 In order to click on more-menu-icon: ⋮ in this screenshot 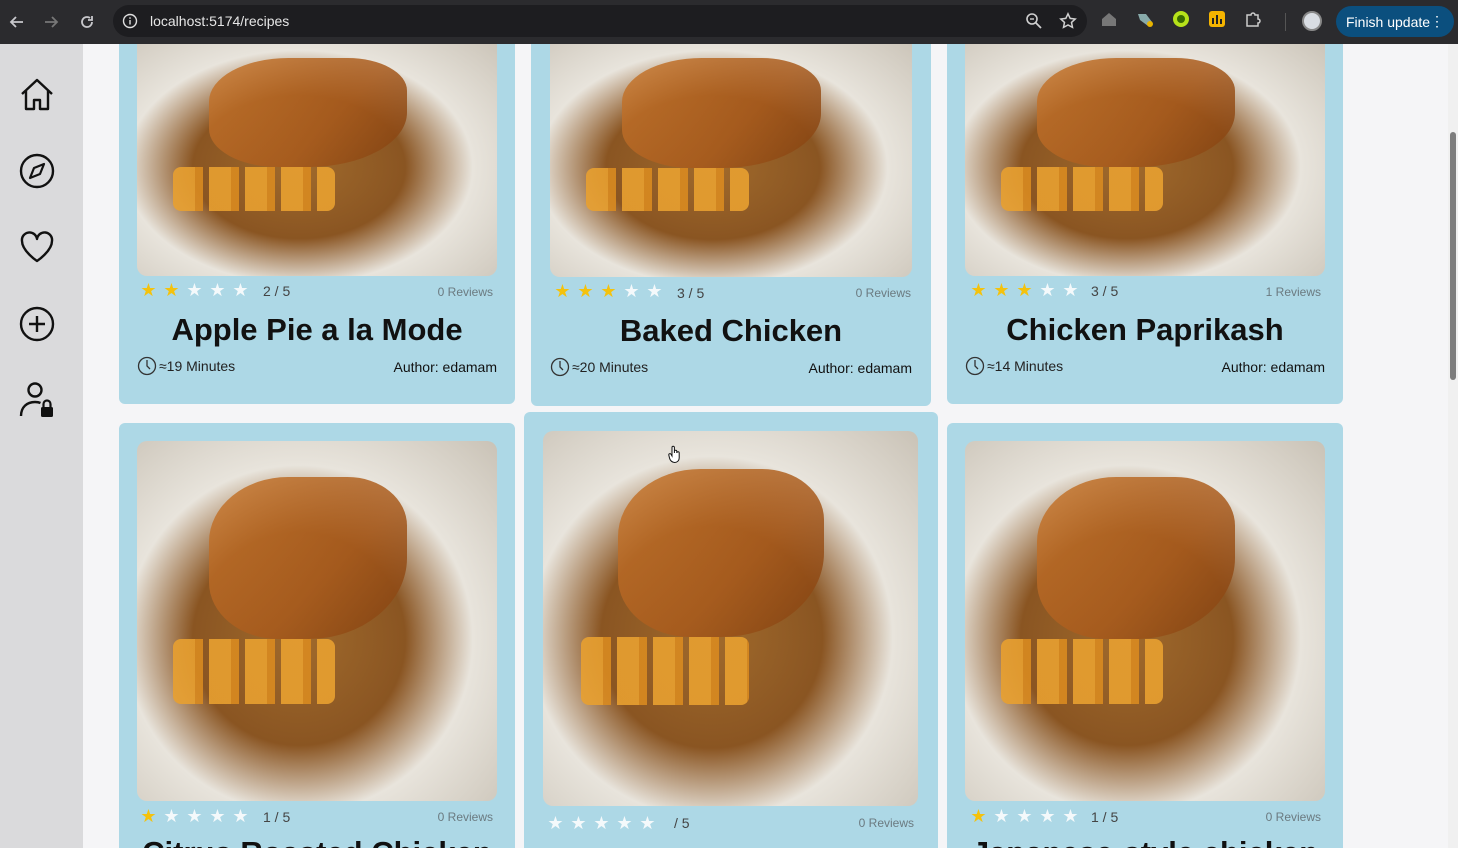, I will do `click(1437, 21)`.